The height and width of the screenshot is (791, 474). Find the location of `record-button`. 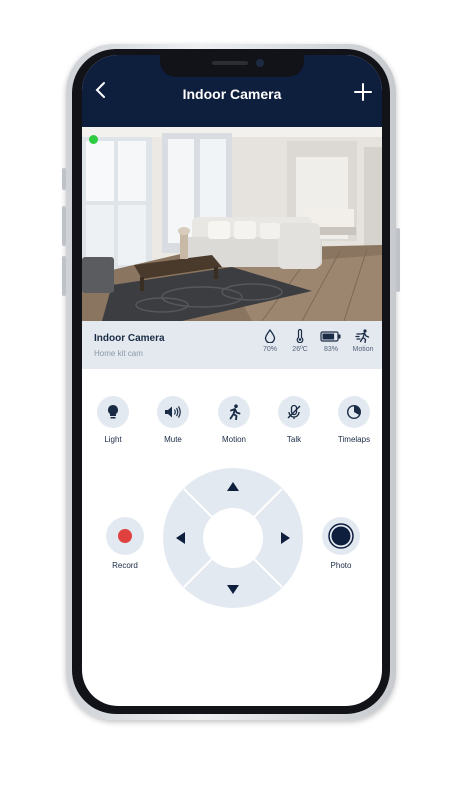

record-button is located at coordinates (125, 536).